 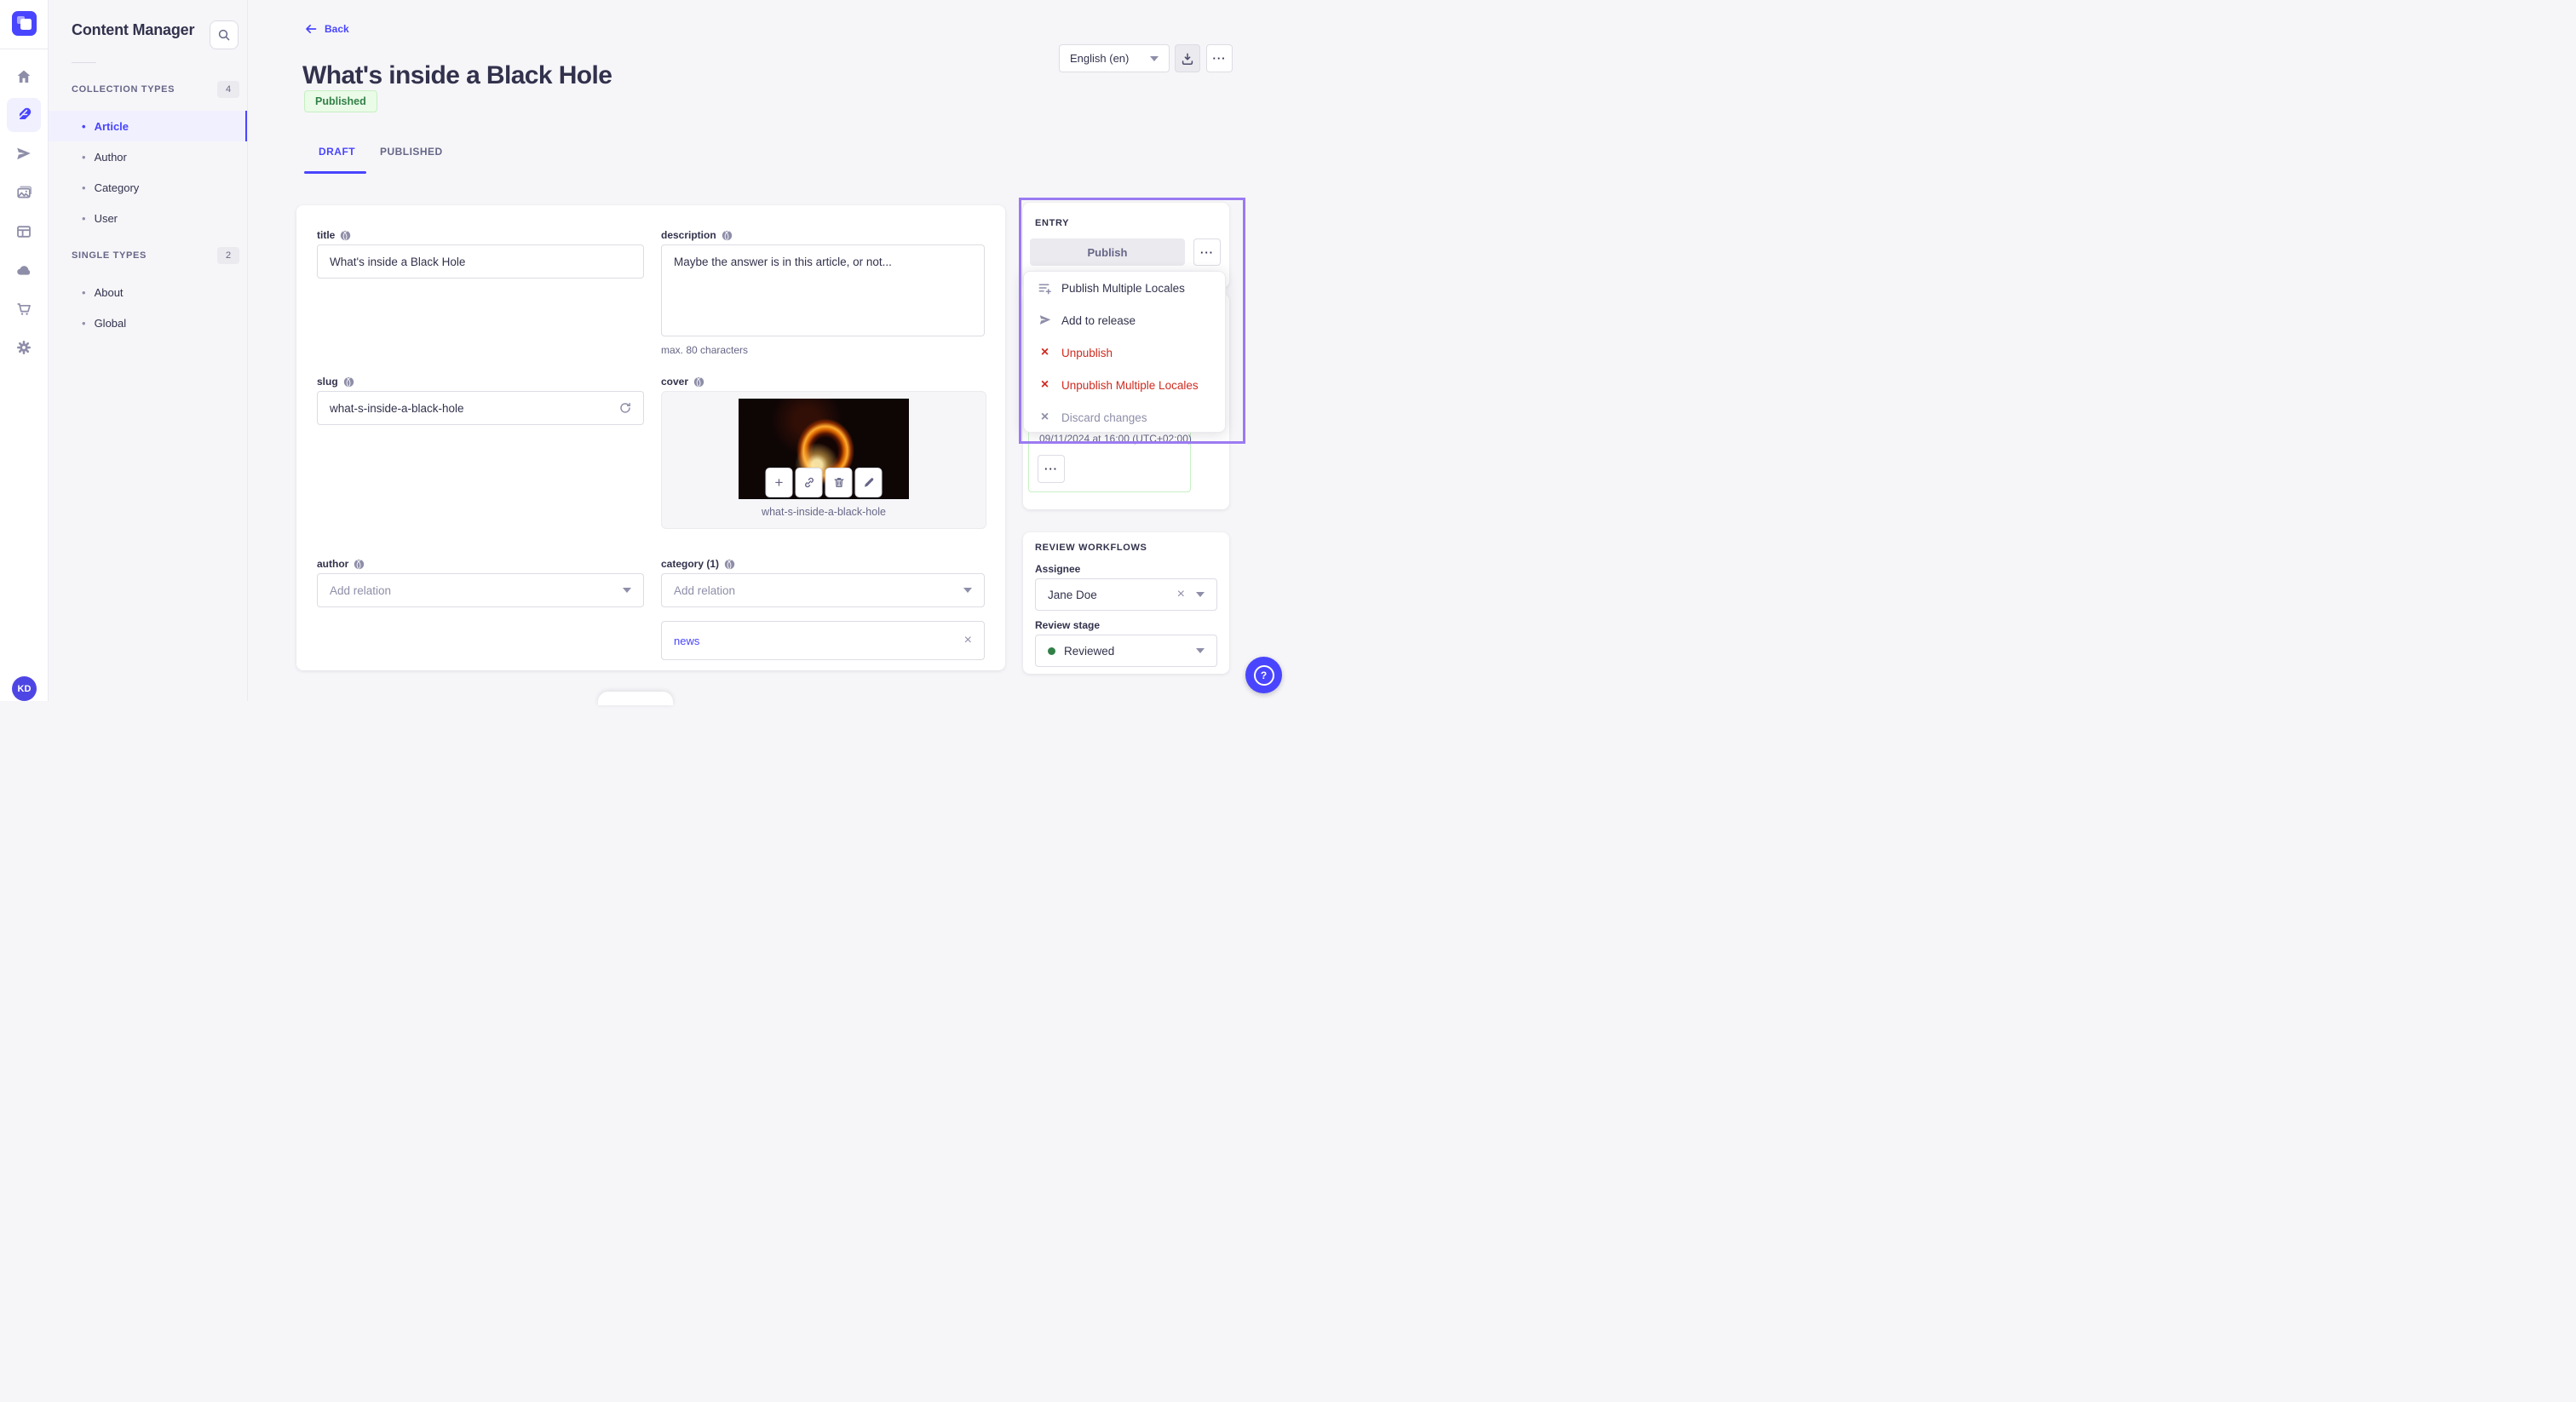 I want to click on single-types-count-badge: 2, so click(x=228, y=255).